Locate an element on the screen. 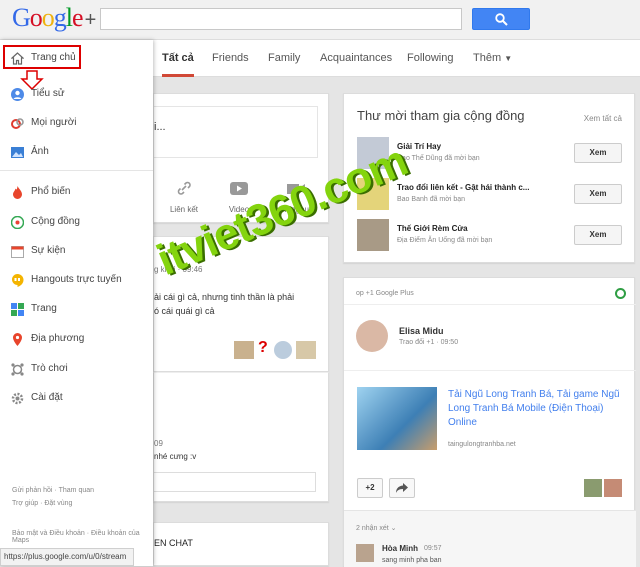  chevron-down-icon: ⌄ is located at coordinates (393, 528).